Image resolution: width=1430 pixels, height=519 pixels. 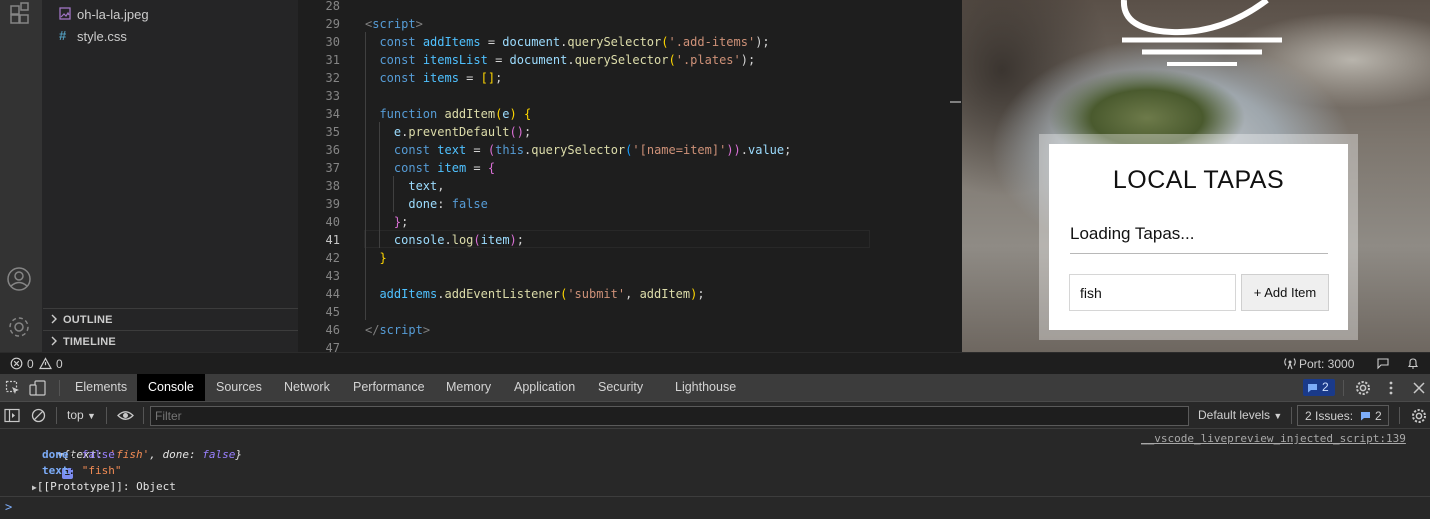 I want to click on dropdown-arrow-icon: ▼, so click(x=1278, y=416).